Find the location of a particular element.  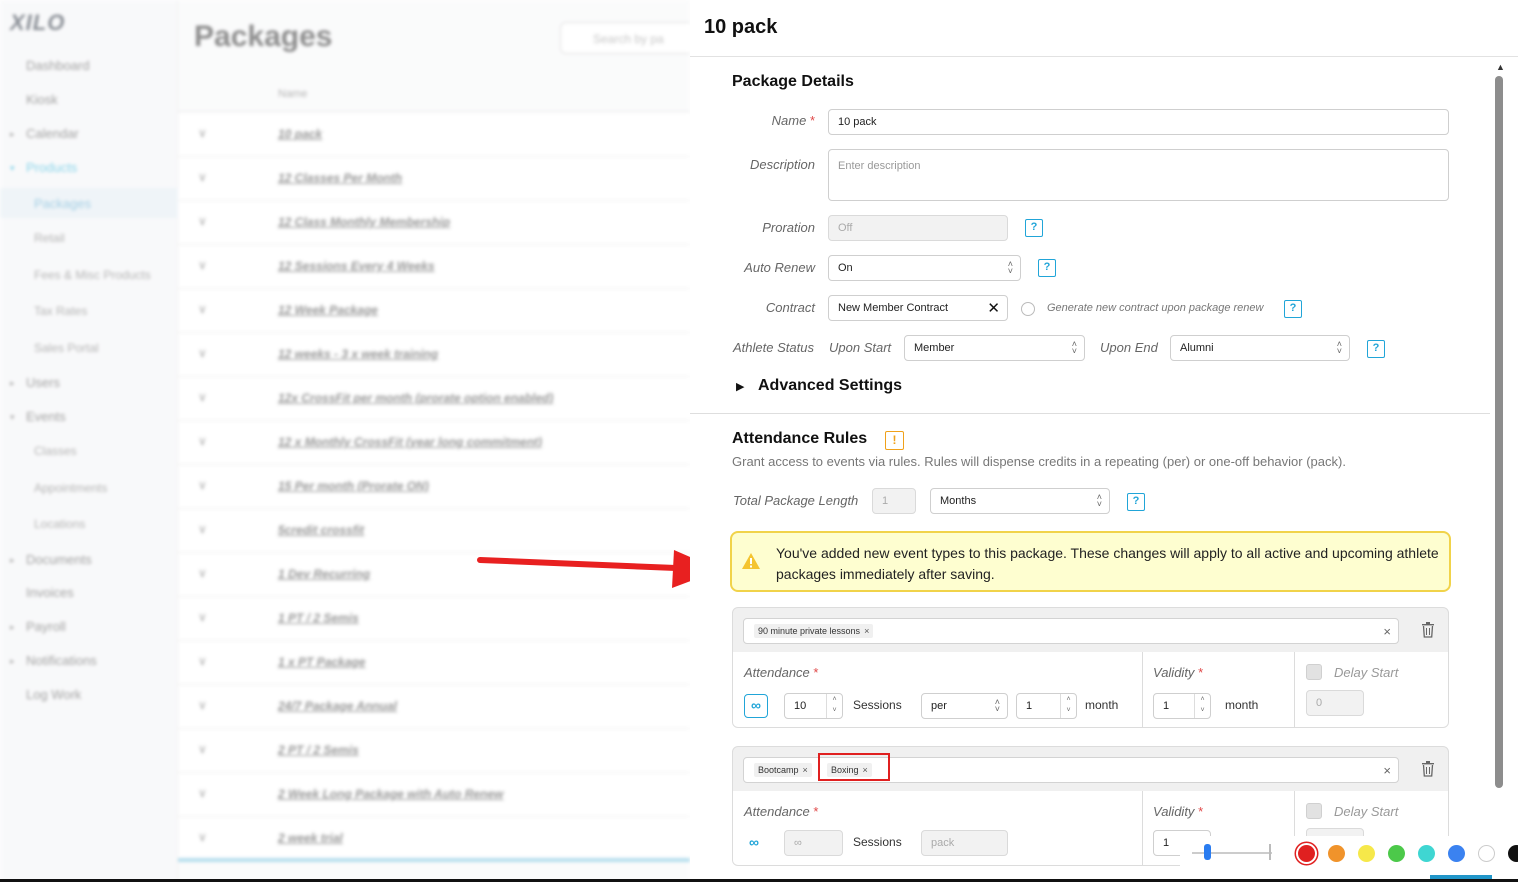

mode-select: per ˄ ˅ is located at coordinates (964, 706).